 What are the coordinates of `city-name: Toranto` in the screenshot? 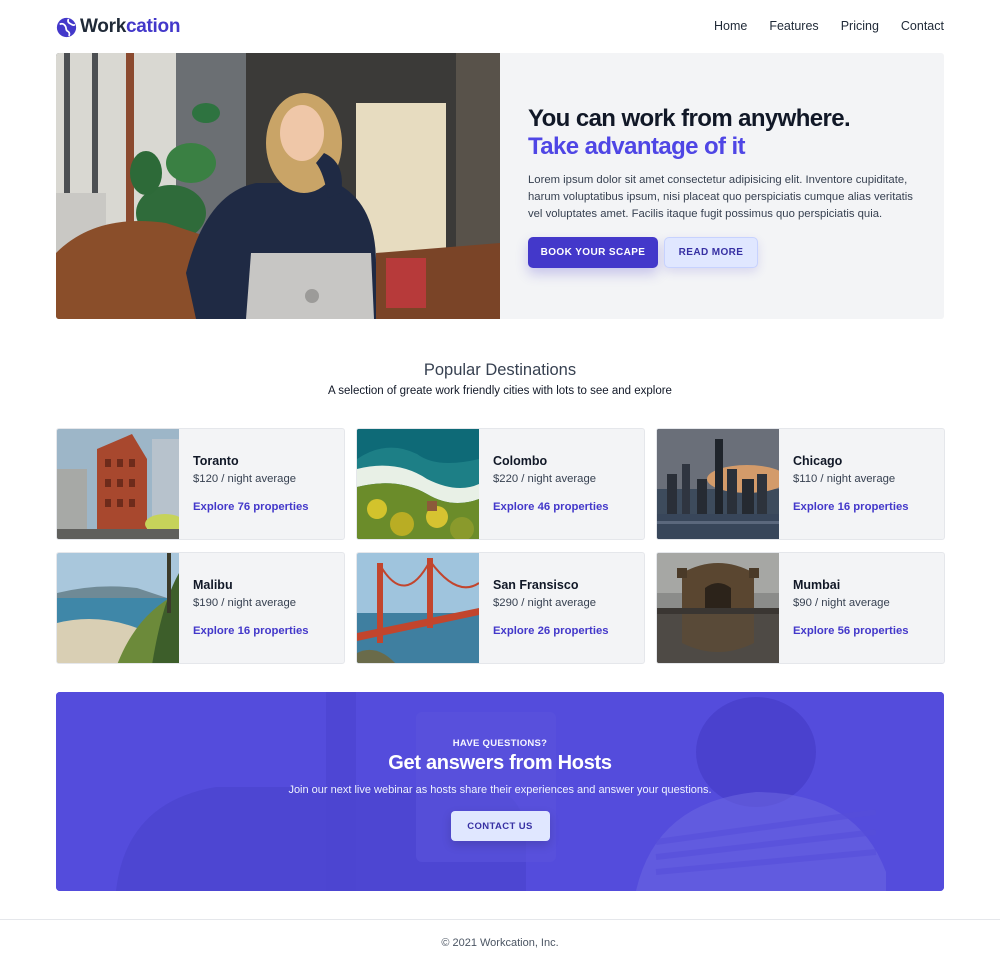 It's located at (216, 461).